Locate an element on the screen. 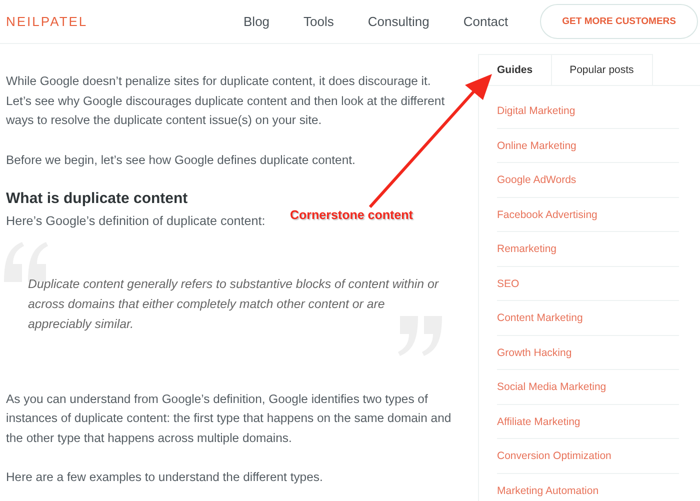 This screenshot has height=501, width=700. paragraph: As you can understand from Google’s definition, Google identifies two types of instances of duplicate content: the first type that happens on the same domain and the other type that happens across multiple domains. is located at coordinates (229, 418).